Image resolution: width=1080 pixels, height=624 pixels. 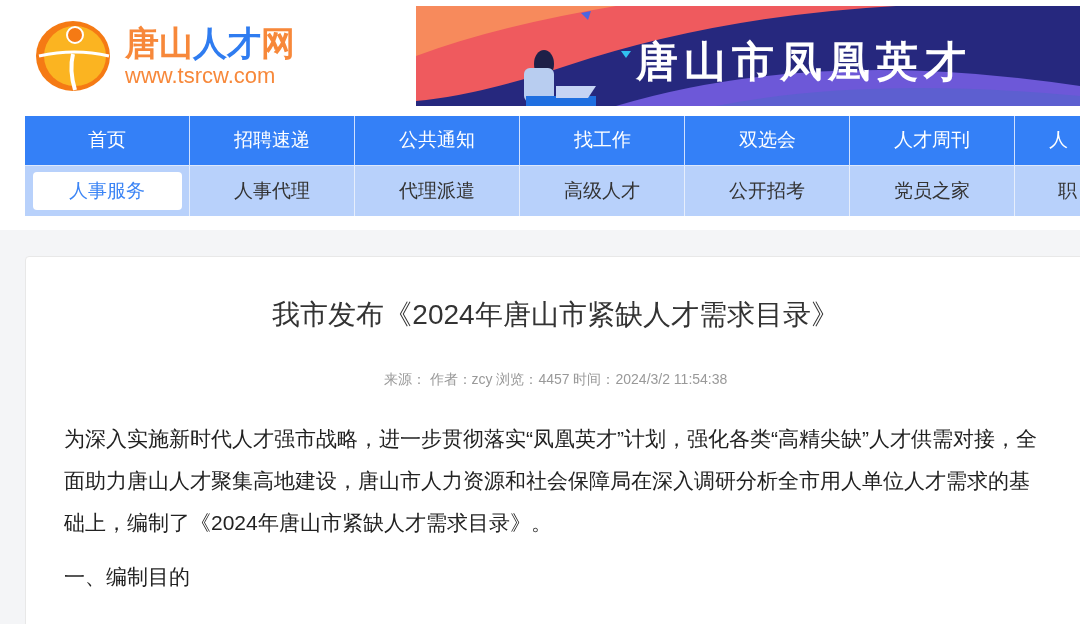 What do you see at coordinates (272, 140) in the screenshot?
I see `nav-link: 招聘速递` at bounding box center [272, 140].